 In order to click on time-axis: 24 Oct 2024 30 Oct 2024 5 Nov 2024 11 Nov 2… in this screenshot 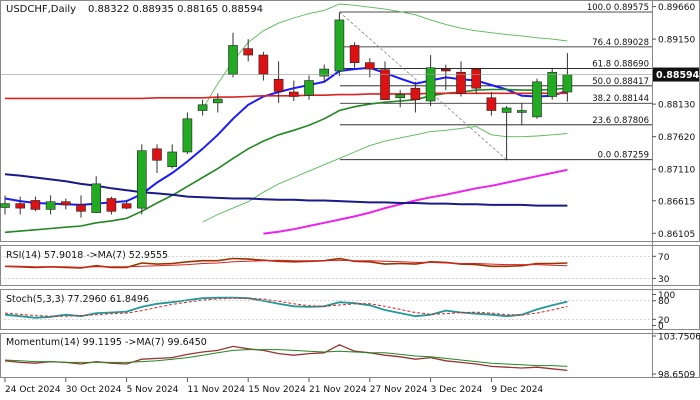, I will do `click(273, 386)`.